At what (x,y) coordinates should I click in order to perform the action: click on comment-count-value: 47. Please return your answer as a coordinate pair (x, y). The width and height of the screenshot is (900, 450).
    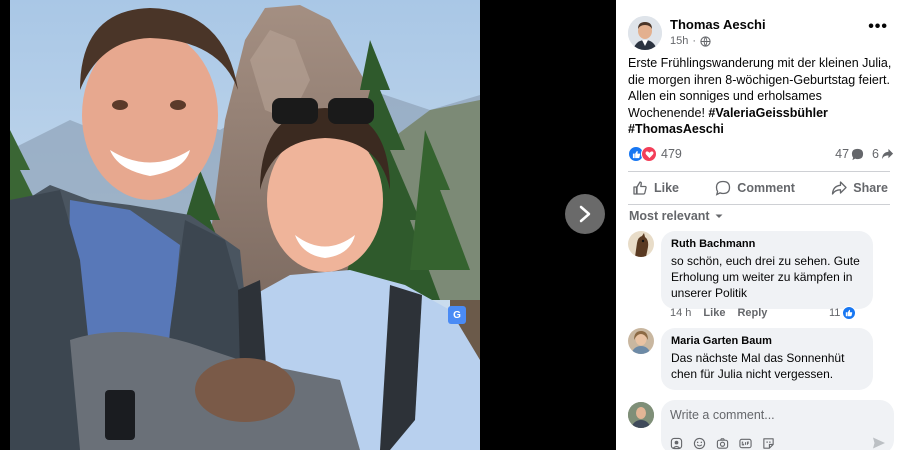
    Looking at the image, I should click on (842, 154).